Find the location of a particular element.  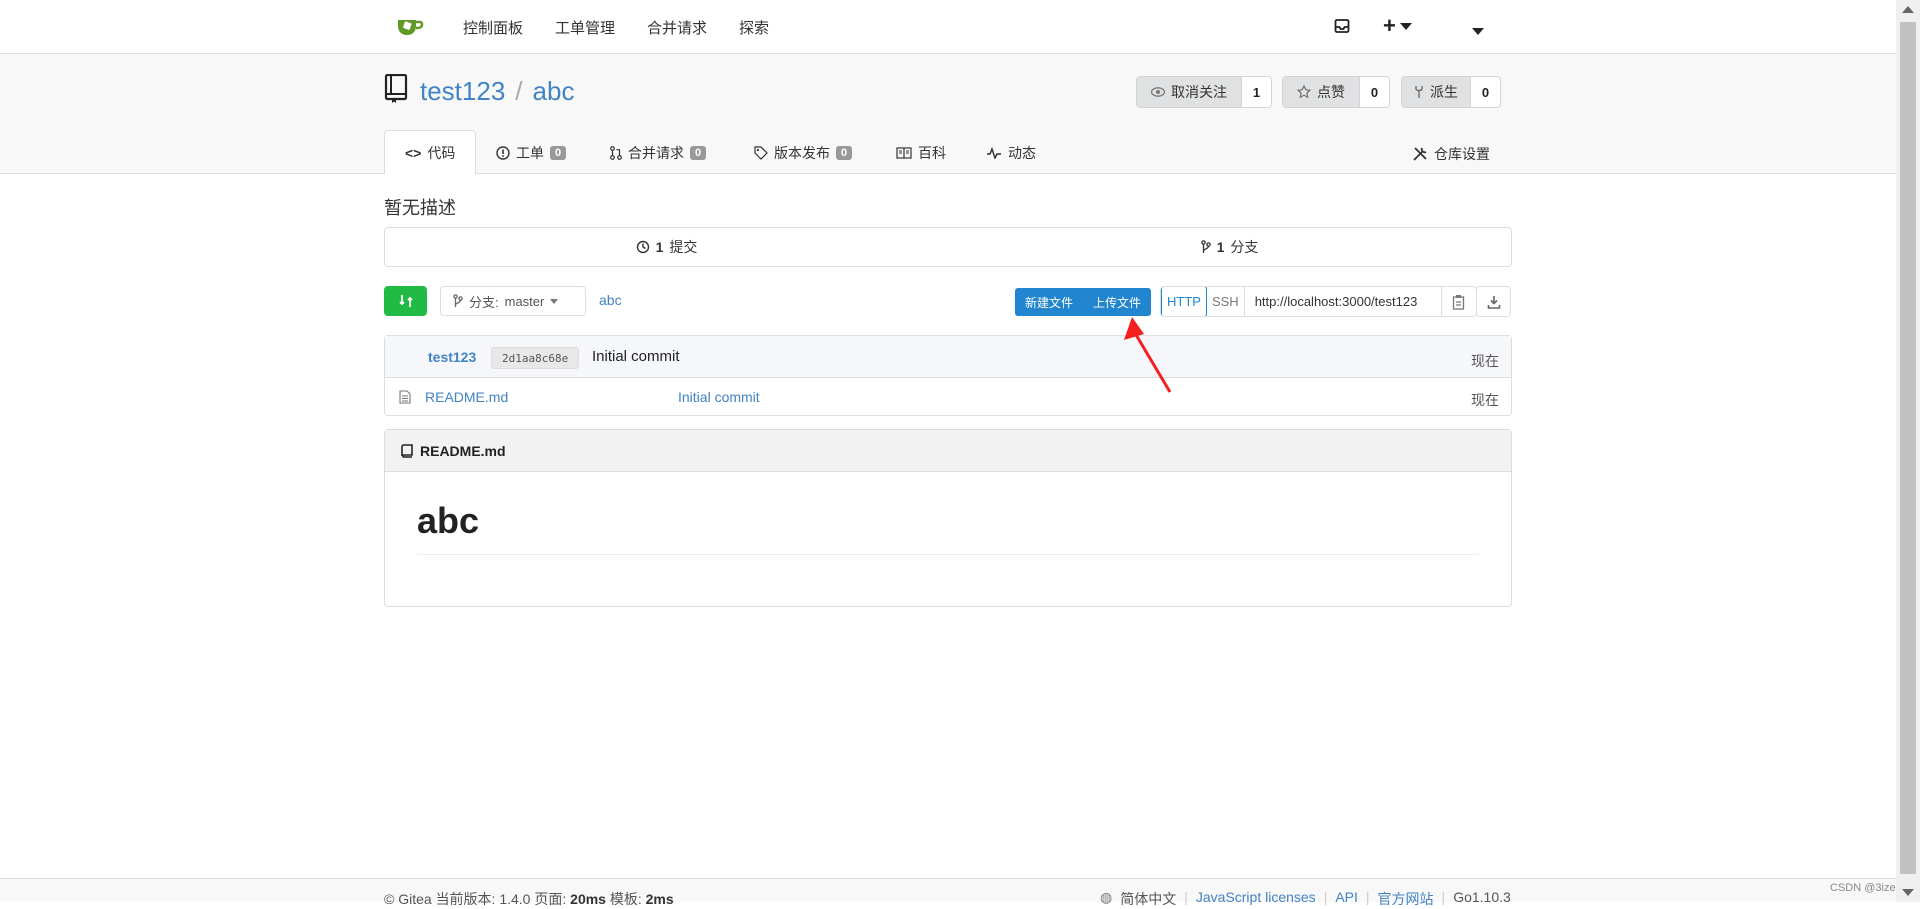

watermark-text: CSDN @3ize0 is located at coordinates (1866, 888).